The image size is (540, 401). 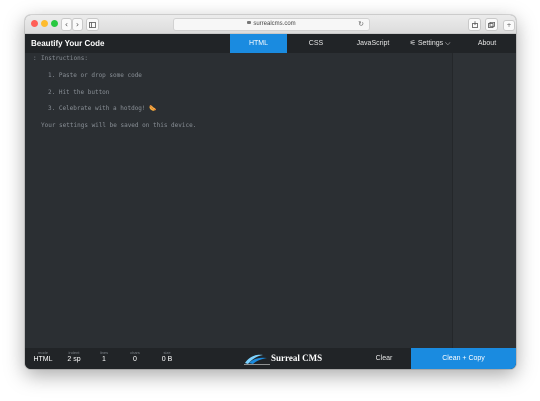 What do you see at coordinates (35, 58) in the screenshot?
I see `gutter-mark: :` at bounding box center [35, 58].